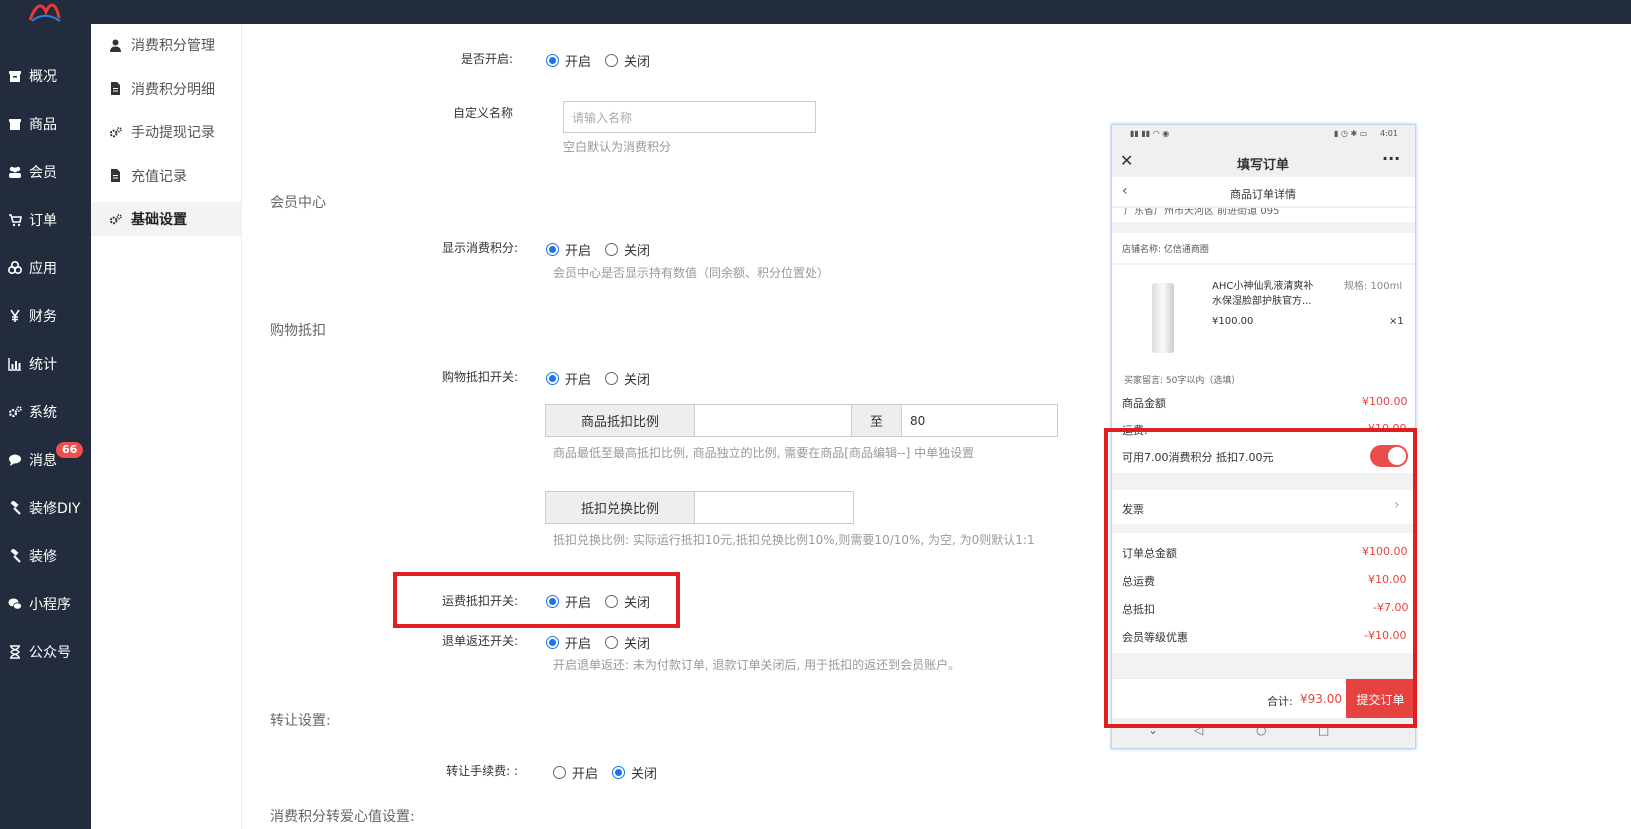 The height and width of the screenshot is (829, 1631). Describe the element at coordinates (342, 817) in the screenshot. I see `love-value-title: 消费积分转爱心值设置:` at that location.